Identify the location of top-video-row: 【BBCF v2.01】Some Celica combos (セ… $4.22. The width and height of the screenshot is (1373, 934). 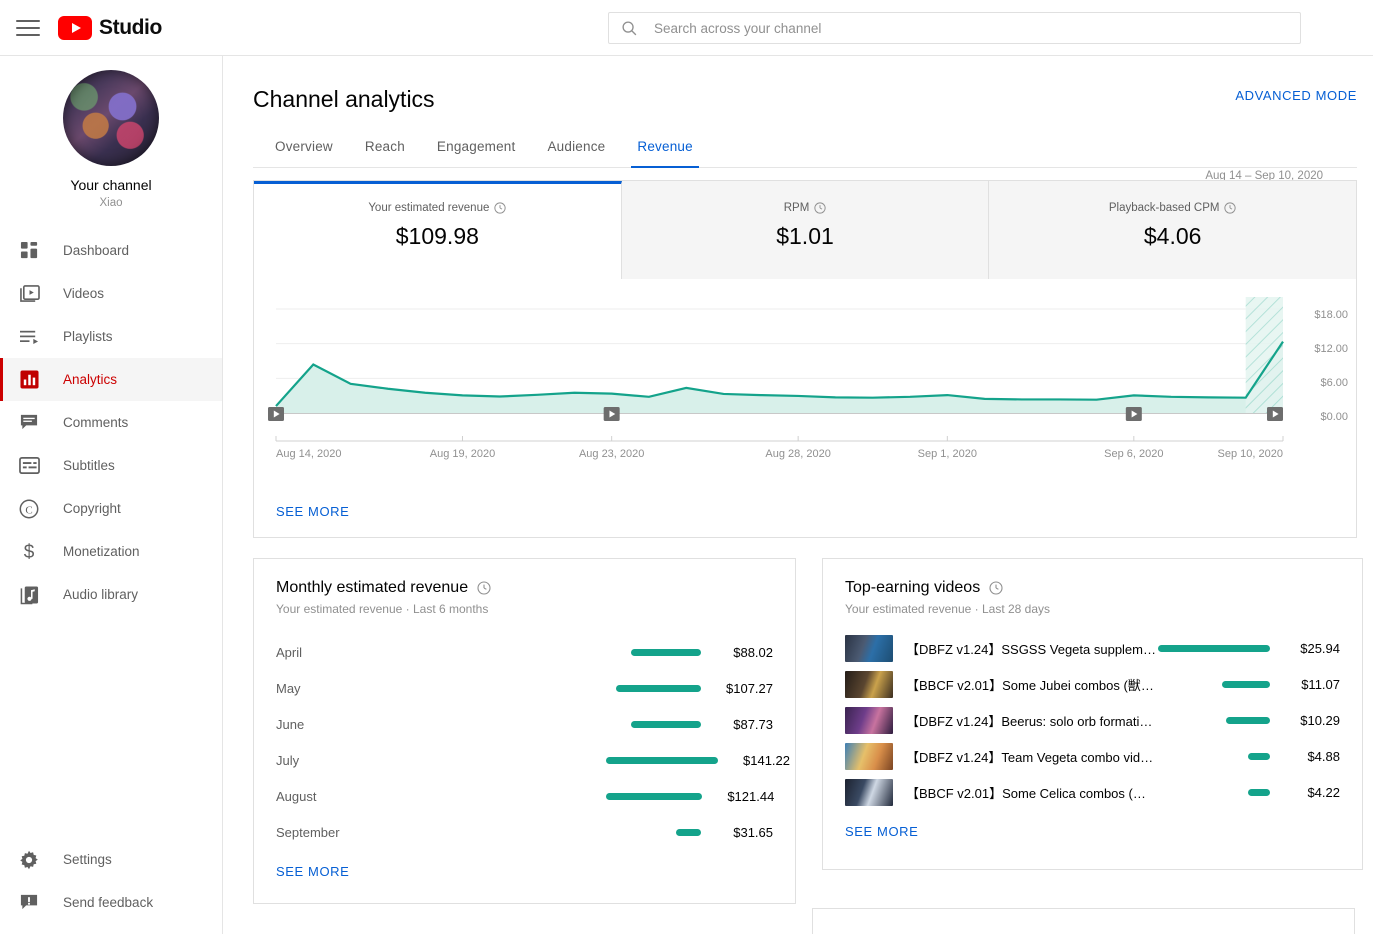
(1092, 792).